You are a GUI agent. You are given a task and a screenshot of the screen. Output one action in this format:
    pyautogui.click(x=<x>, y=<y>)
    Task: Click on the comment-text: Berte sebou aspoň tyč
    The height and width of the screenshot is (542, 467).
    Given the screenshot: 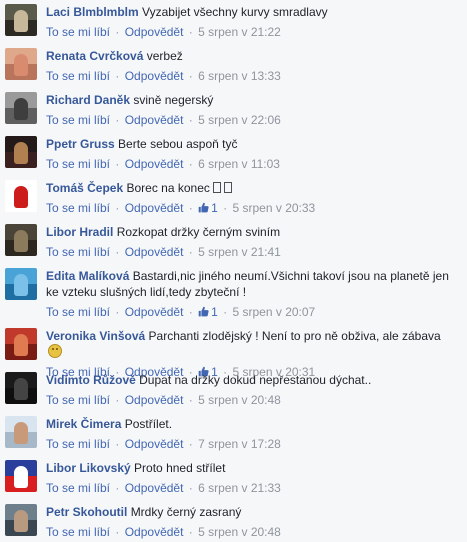 What is the action you would take?
    pyautogui.click(x=178, y=144)
    